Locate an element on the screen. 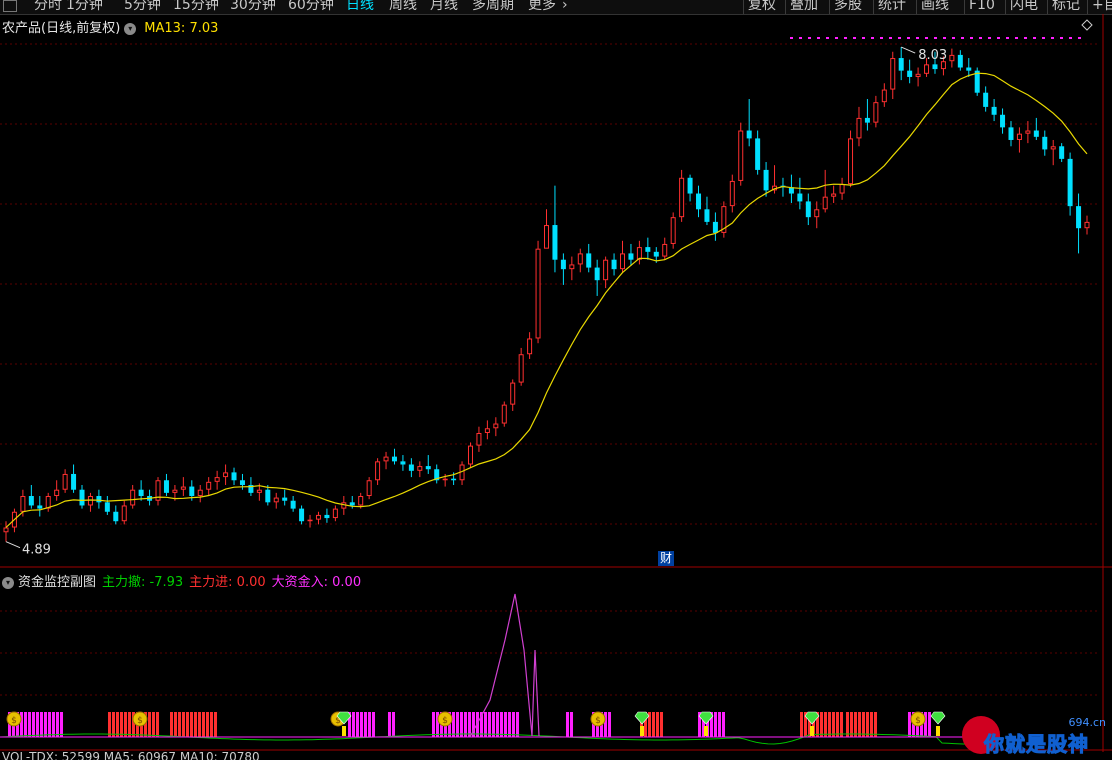  ma13-label: MA13: 7.03 is located at coordinates (181, 28).